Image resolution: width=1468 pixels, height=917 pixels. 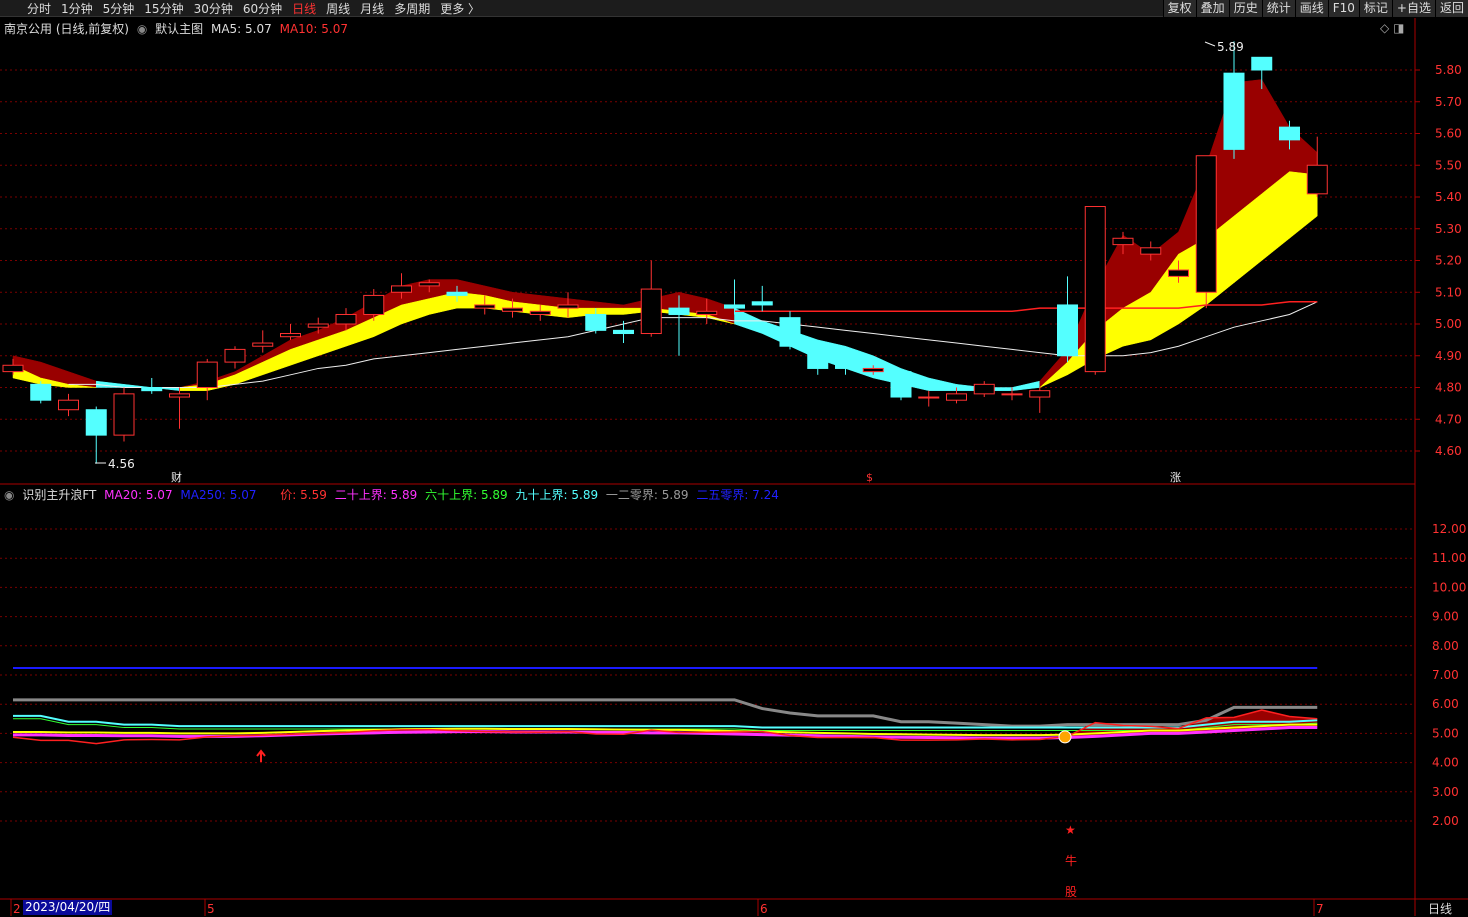 What do you see at coordinates (1026, 307) in the screenshot?
I see `ma-red-line` at bounding box center [1026, 307].